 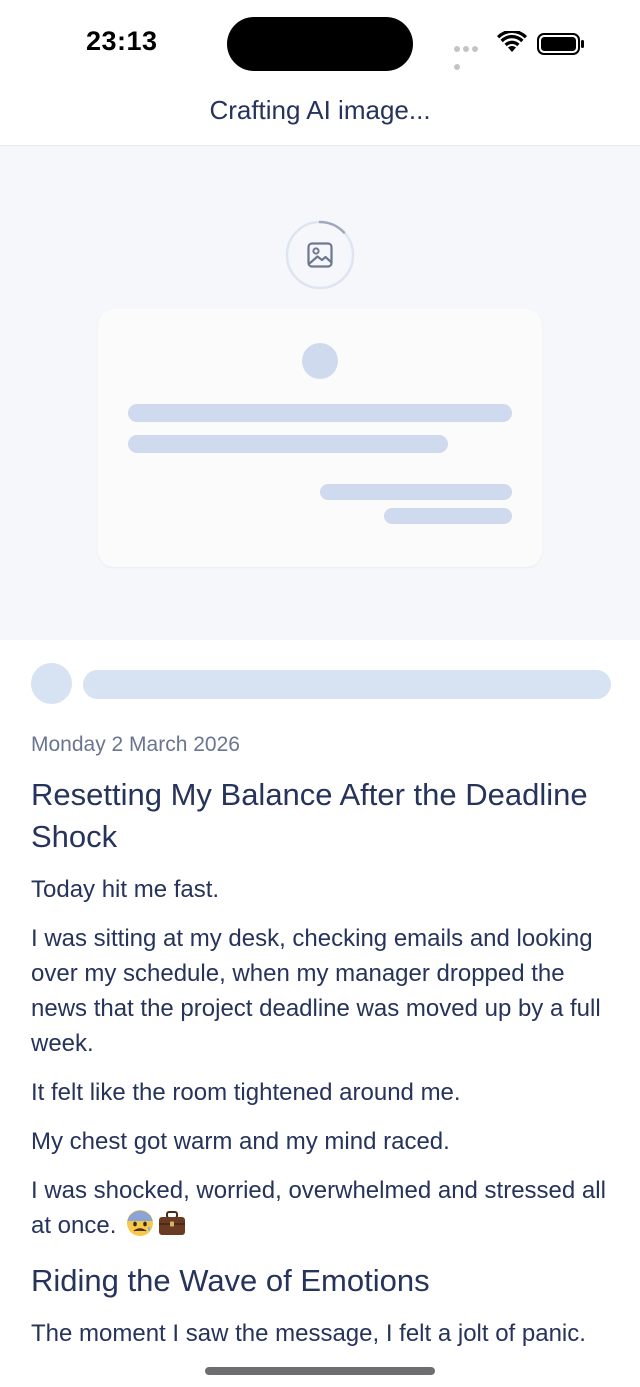 I want to click on home-indicator, so click(x=320, y=1371).